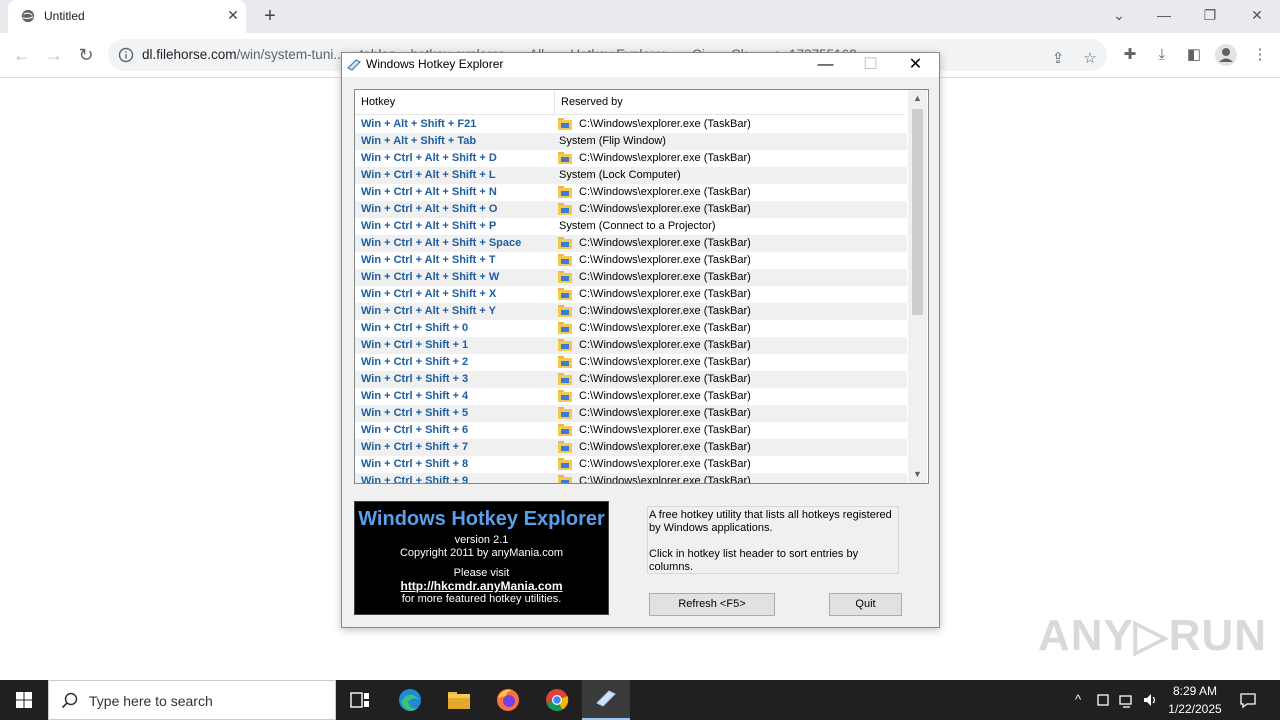  I want to click on hotkey-cell: Win + Ctrl + Alt + Shift + N, so click(429, 192).